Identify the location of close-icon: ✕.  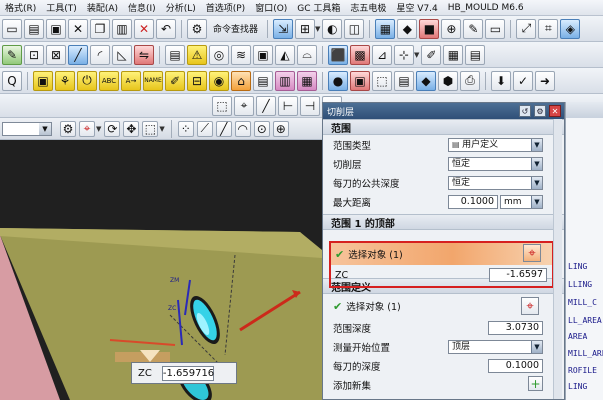
(555, 111).